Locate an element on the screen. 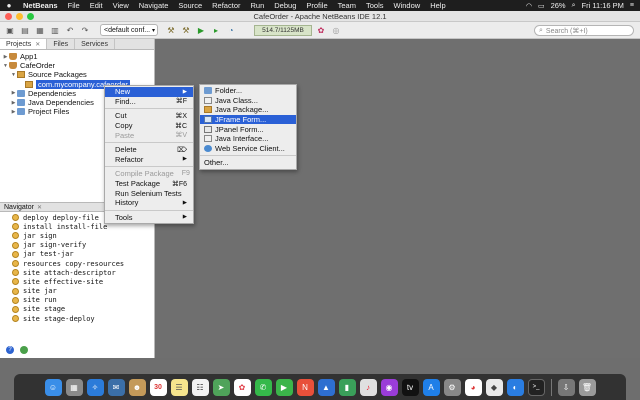 The height and width of the screenshot is (400, 640). reminders-icon: ☷ is located at coordinates (200, 387).